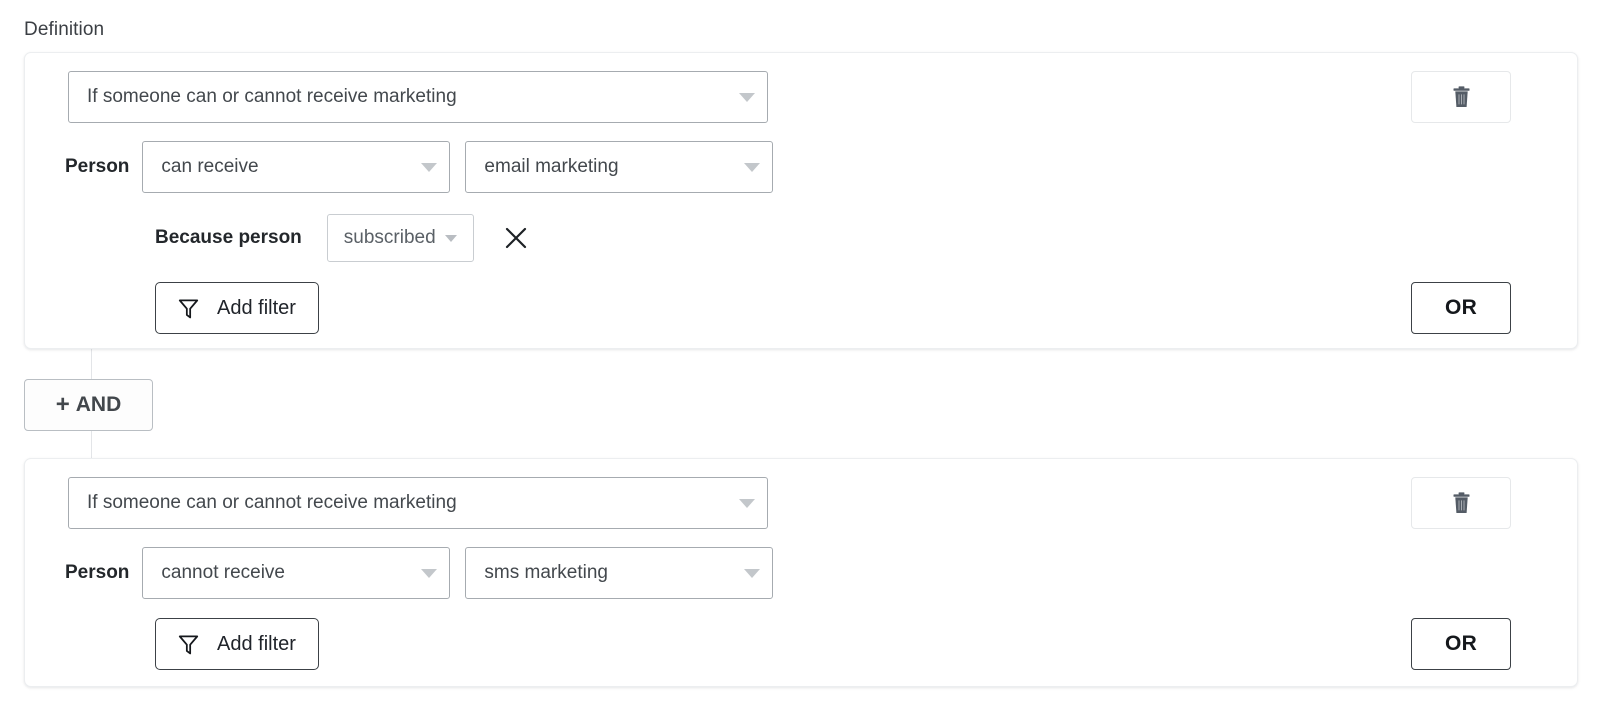 The width and height of the screenshot is (1600, 722). Describe the element at coordinates (296, 573) in the screenshot. I see `operator-select: cannot receive` at that location.